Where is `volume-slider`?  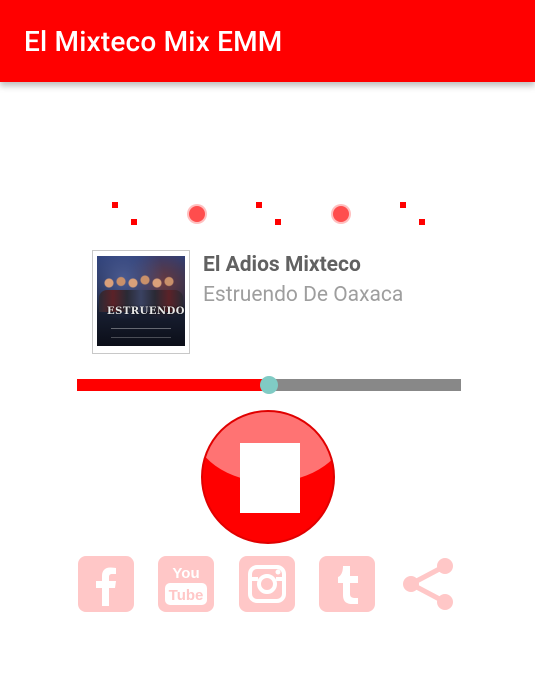
volume-slider is located at coordinates (269, 385).